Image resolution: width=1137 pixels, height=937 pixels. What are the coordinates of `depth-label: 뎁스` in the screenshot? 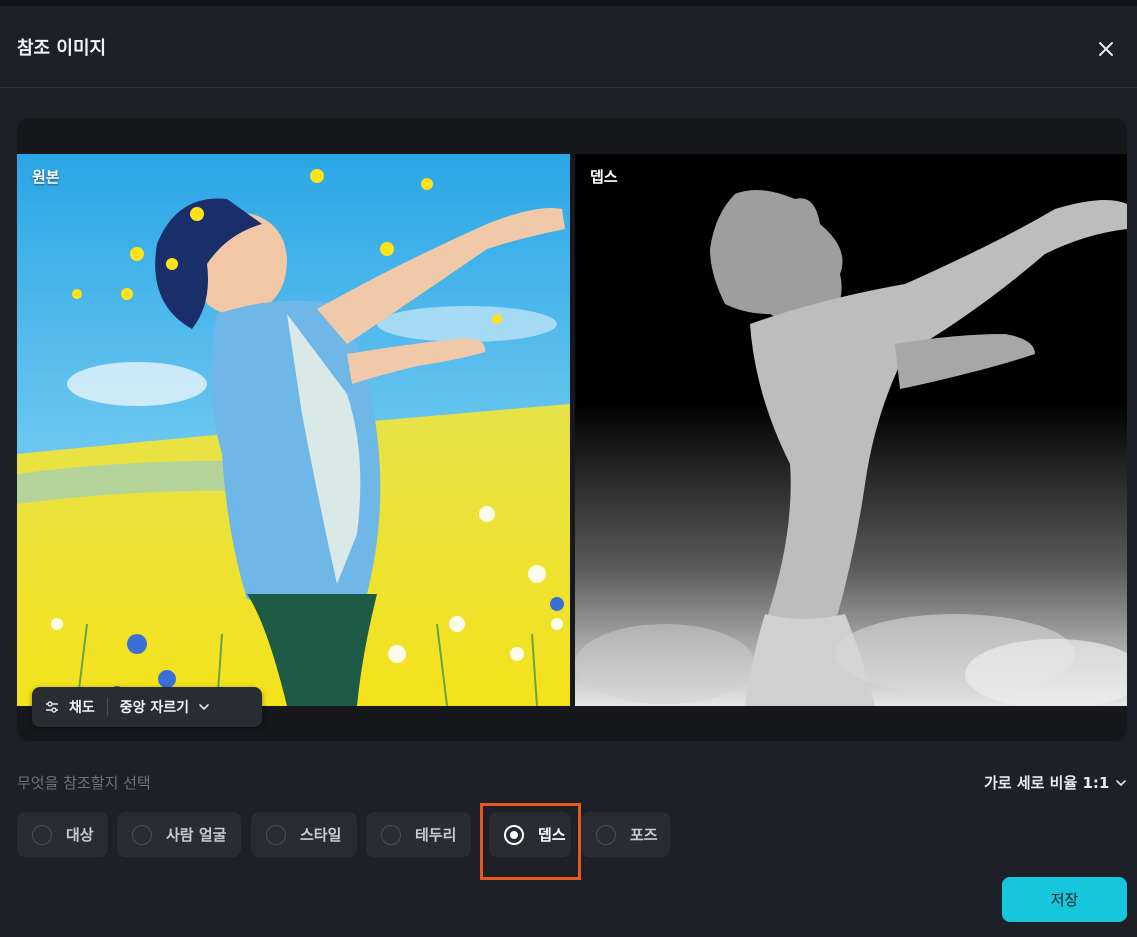 It's located at (604, 177).